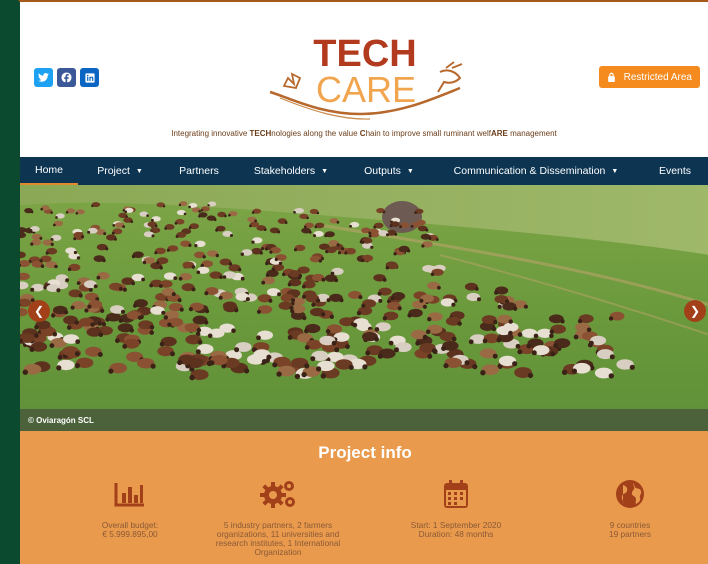  What do you see at coordinates (389, 171) in the screenshot?
I see `nav-item-outputs: Outputs ▼` at bounding box center [389, 171].